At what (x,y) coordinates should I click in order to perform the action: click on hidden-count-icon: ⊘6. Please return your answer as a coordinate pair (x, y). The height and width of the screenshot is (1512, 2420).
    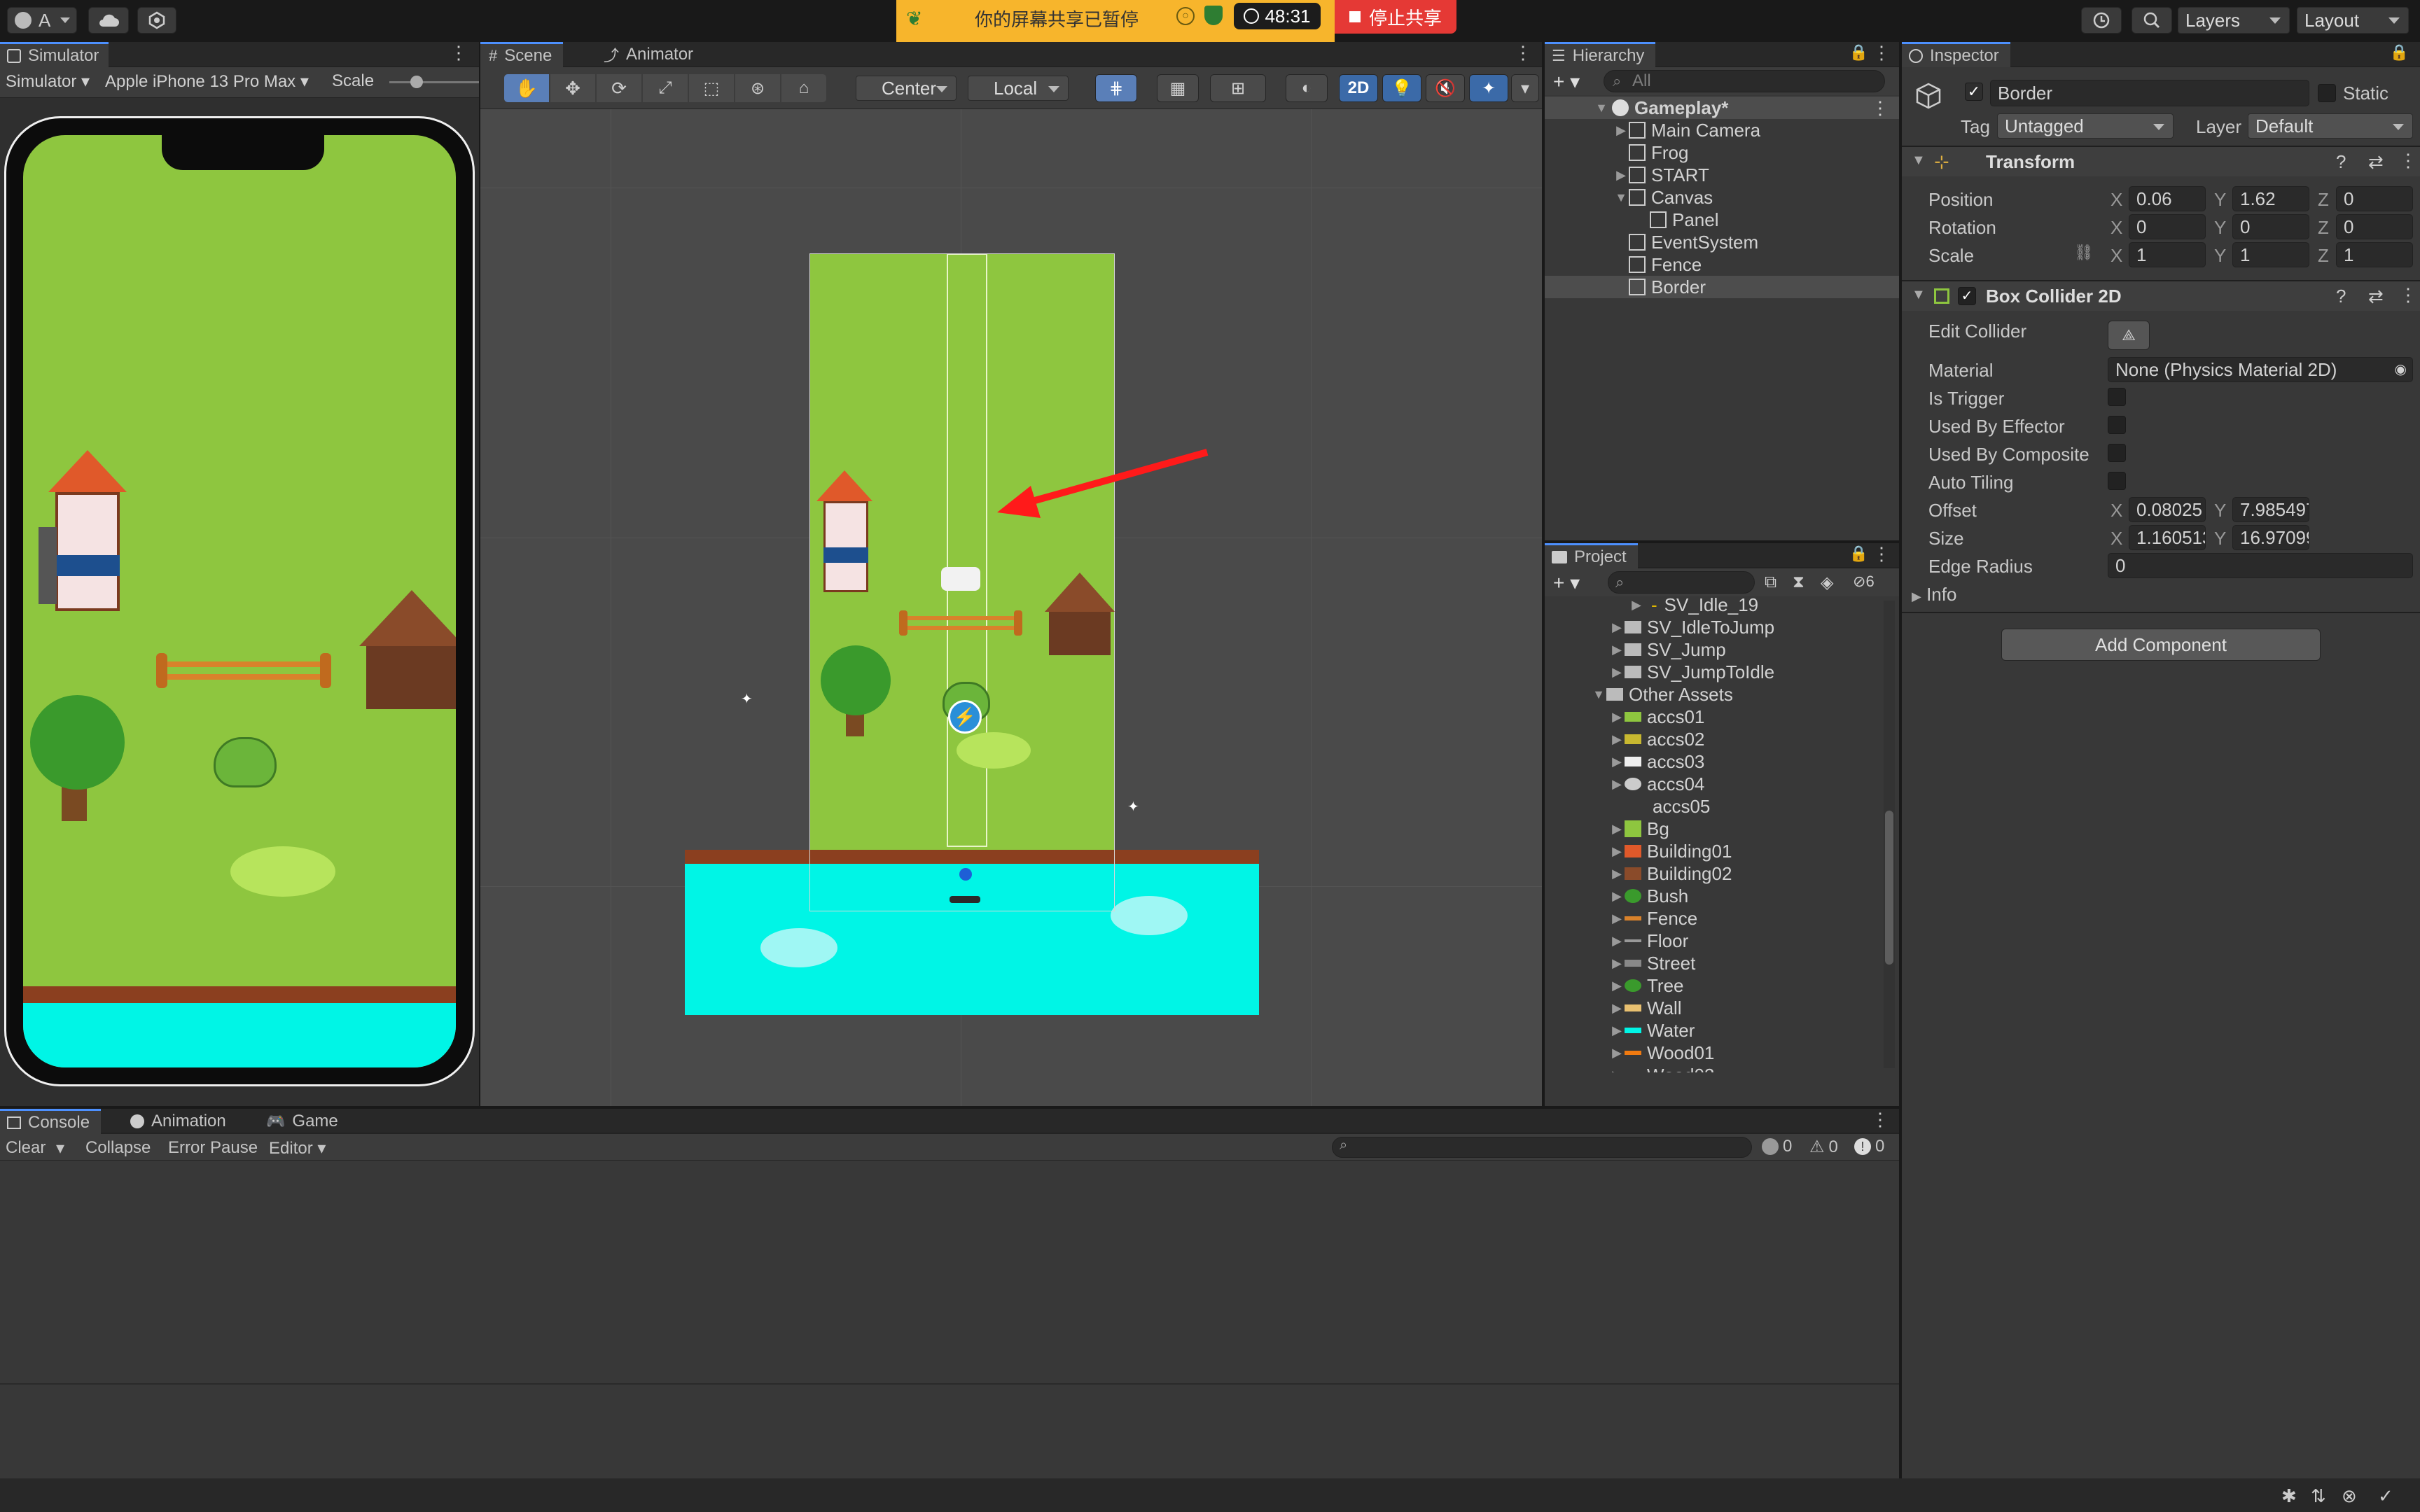
    Looking at the image, I should click on (1864, 582).